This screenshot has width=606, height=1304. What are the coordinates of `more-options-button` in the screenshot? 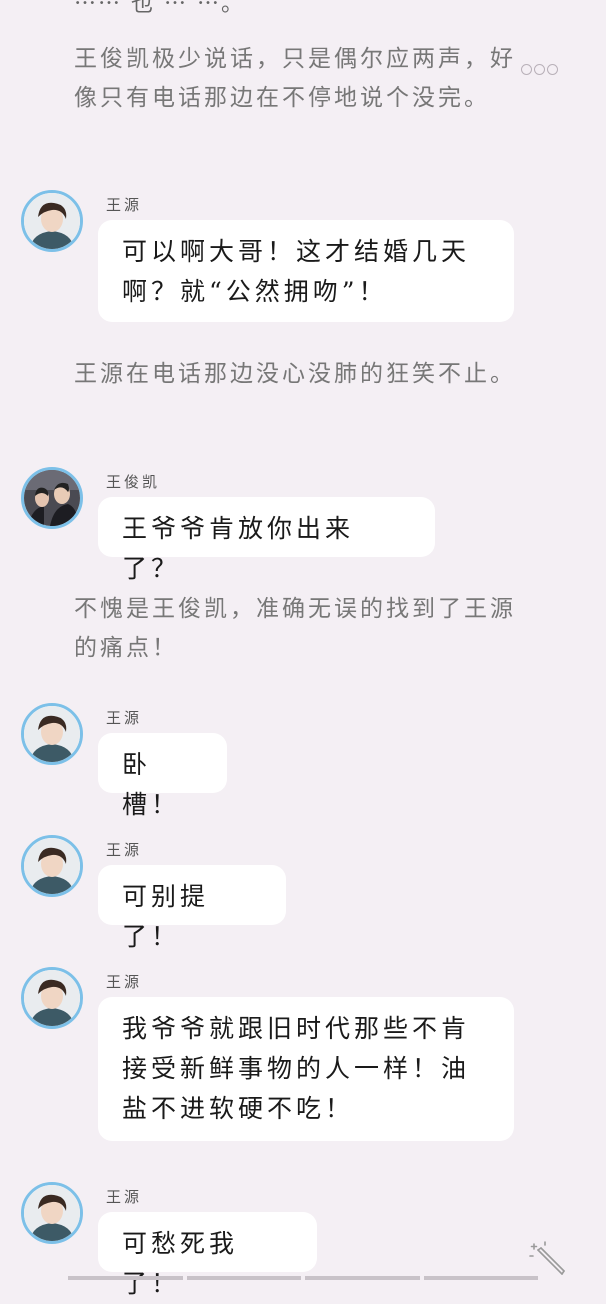 It's located at (539, 69).